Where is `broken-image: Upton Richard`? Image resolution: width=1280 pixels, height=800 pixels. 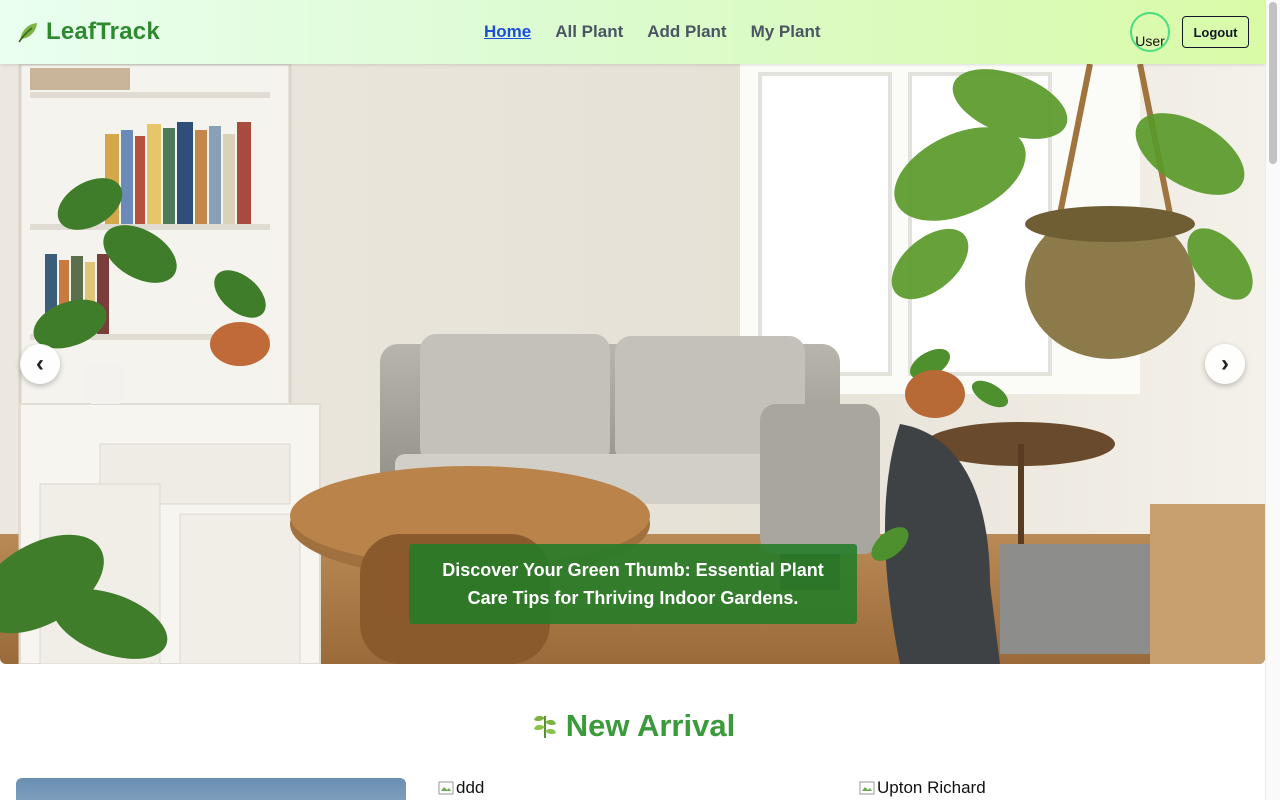 broken-image: Upton Richard is located at coordinates (1054, 788).